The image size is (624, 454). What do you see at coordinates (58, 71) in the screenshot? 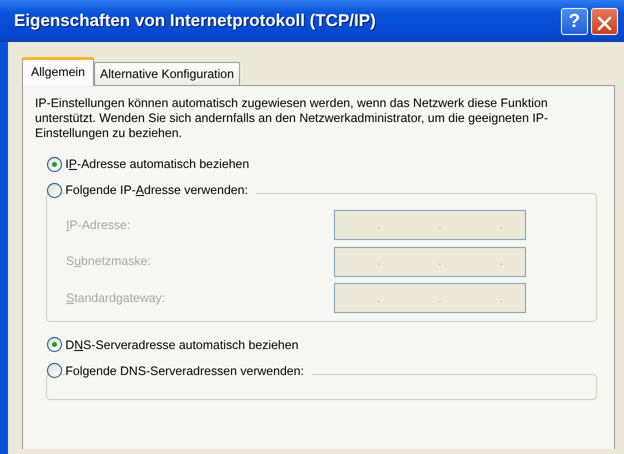
I see `tab: Allgemein` at bounding box center [58, 71].